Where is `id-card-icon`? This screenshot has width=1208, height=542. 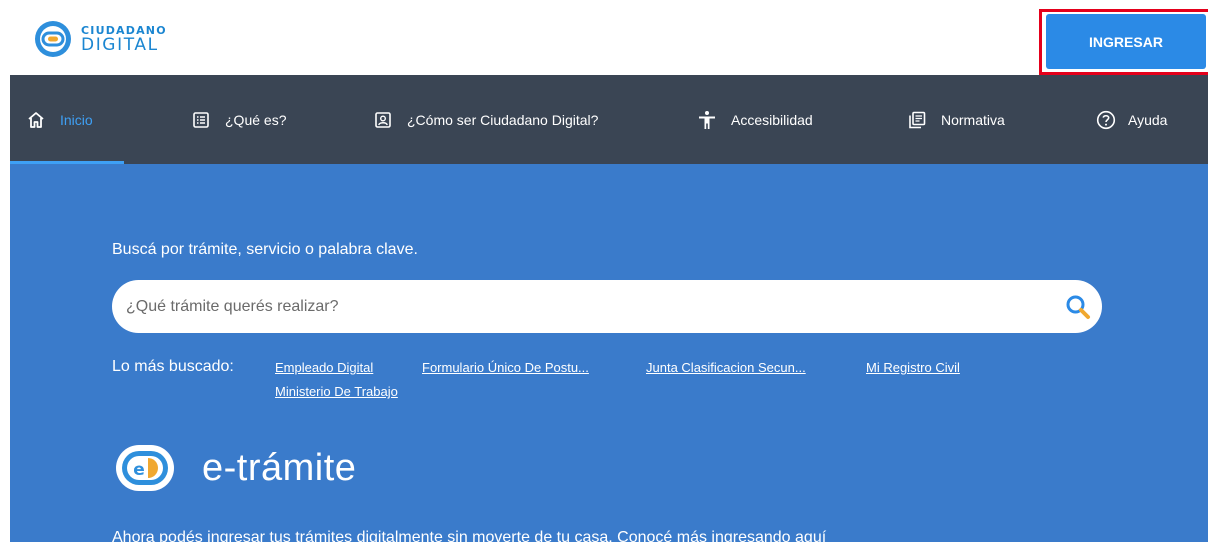
id-card-icon is located at coordinates (383, 120).